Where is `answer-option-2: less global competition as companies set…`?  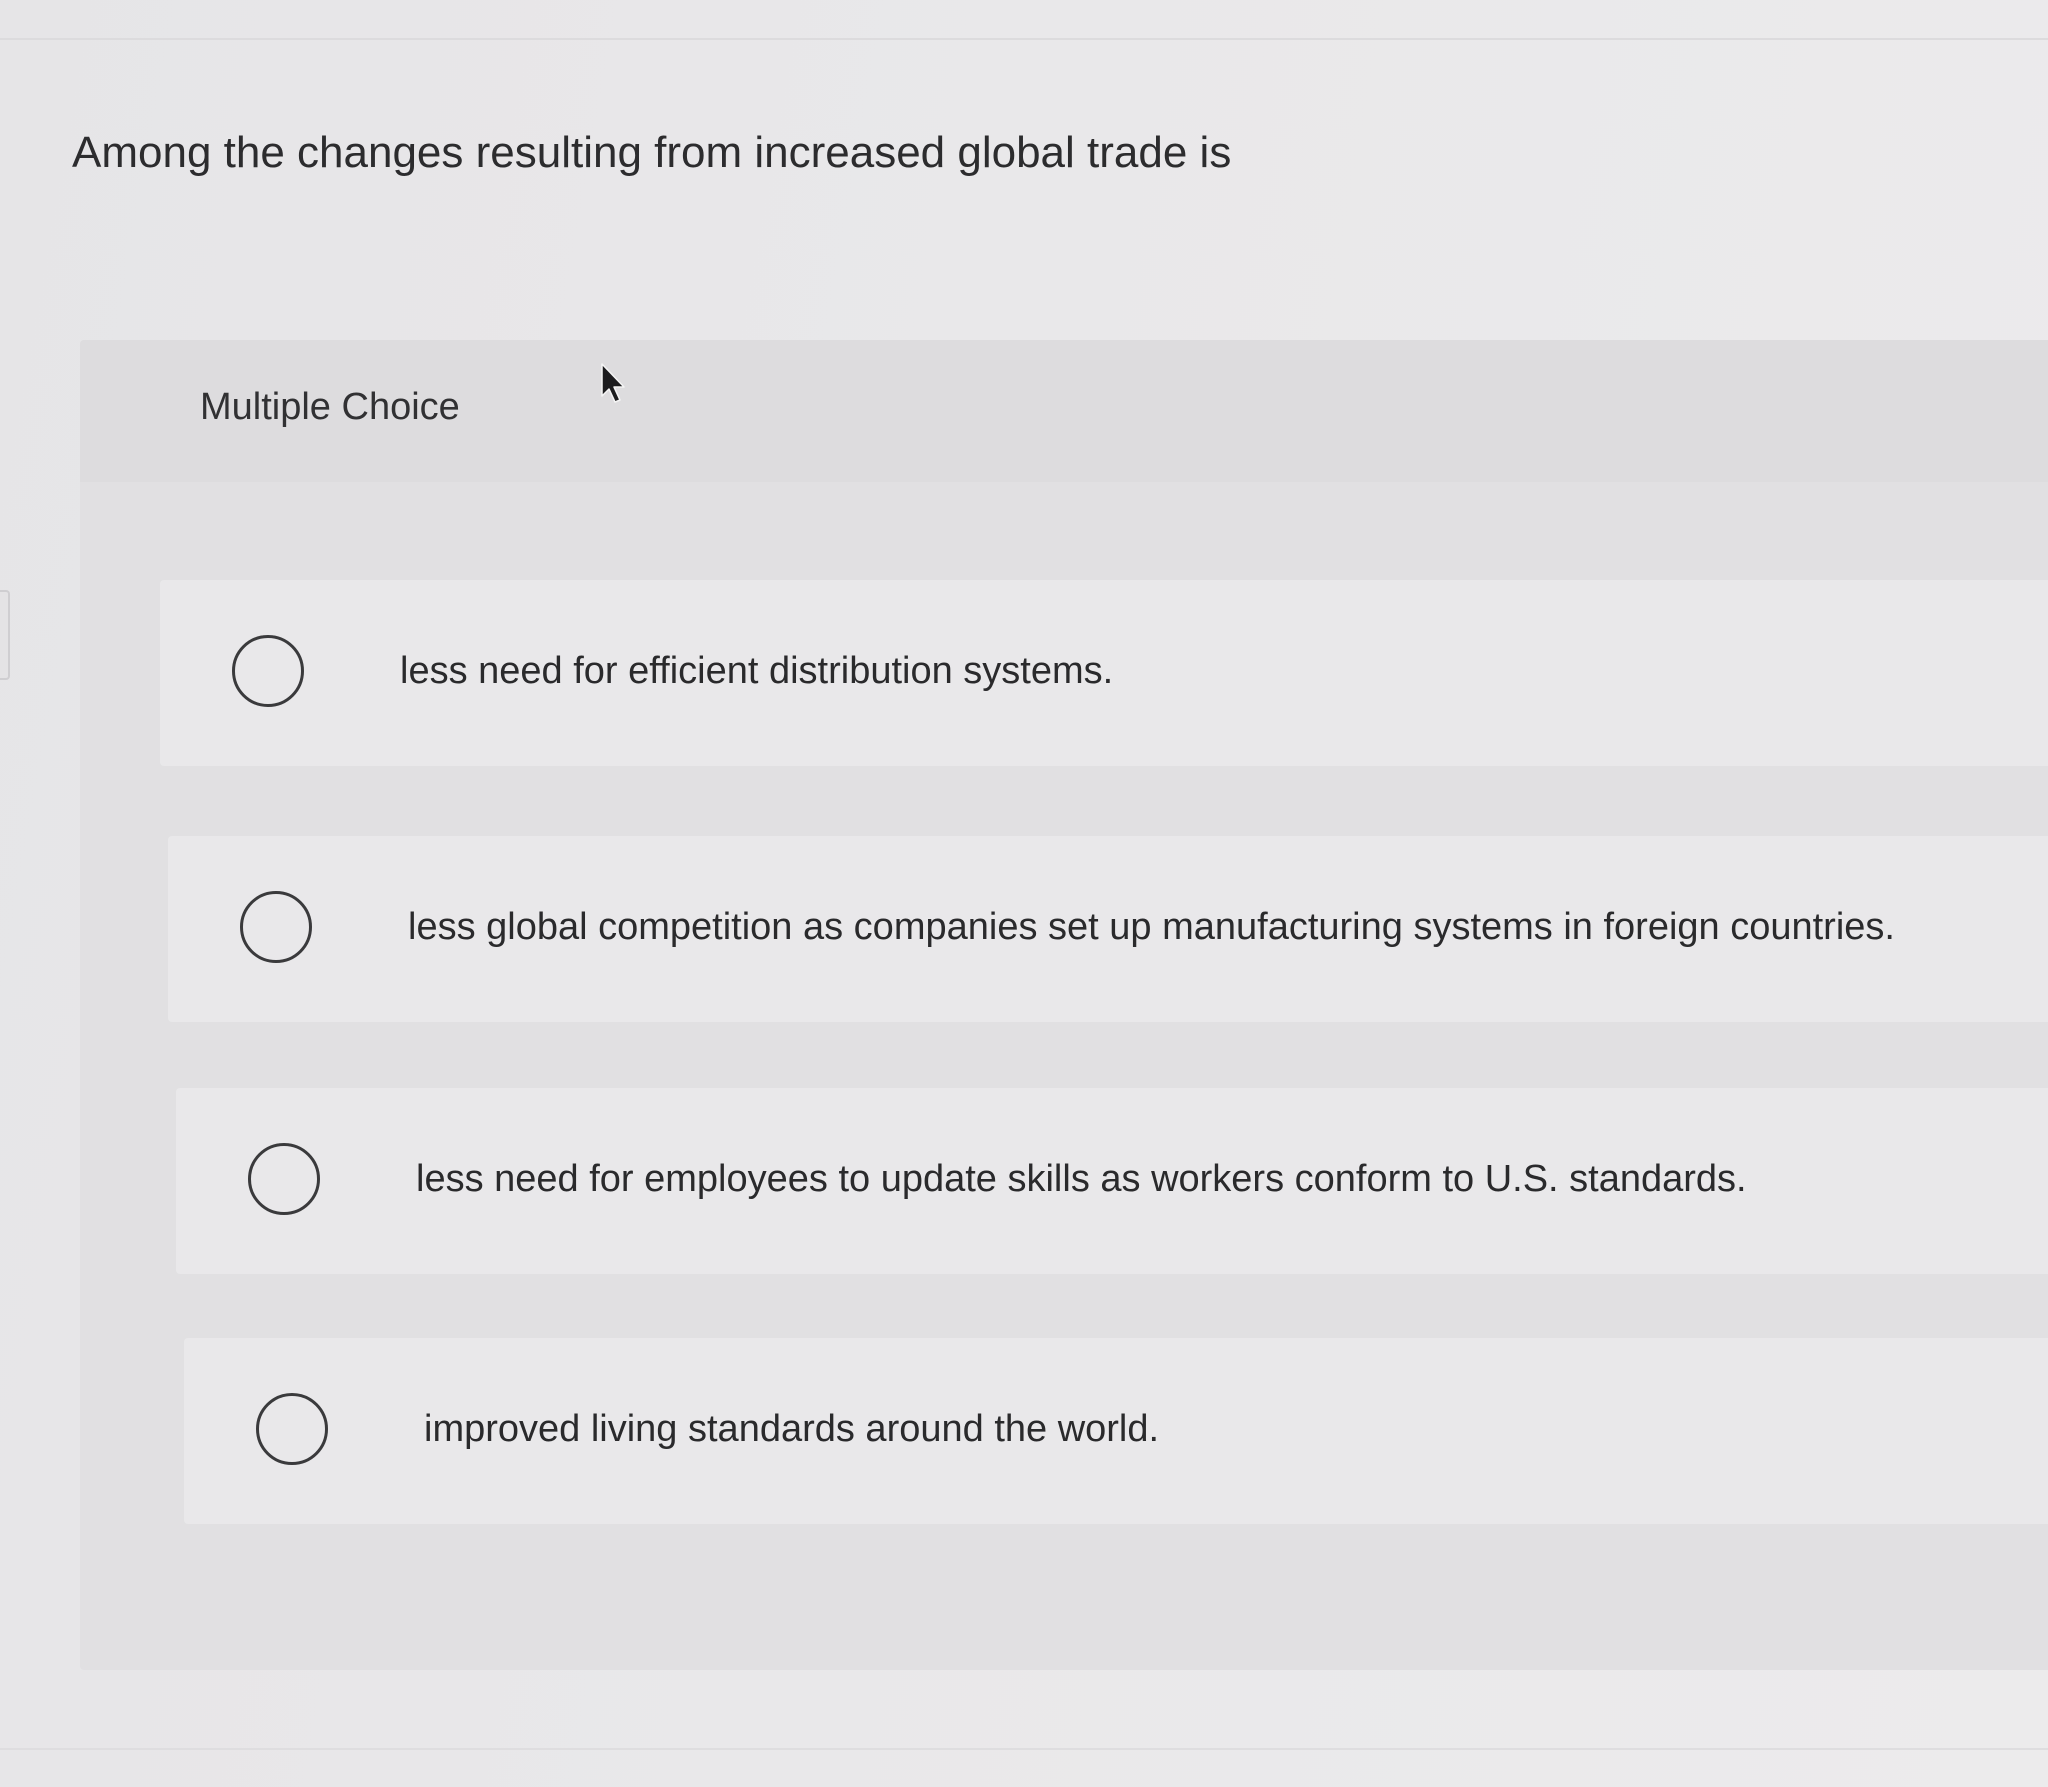 answer-option-2: less global competition as companies set… is located at coordinates (1108, 929).